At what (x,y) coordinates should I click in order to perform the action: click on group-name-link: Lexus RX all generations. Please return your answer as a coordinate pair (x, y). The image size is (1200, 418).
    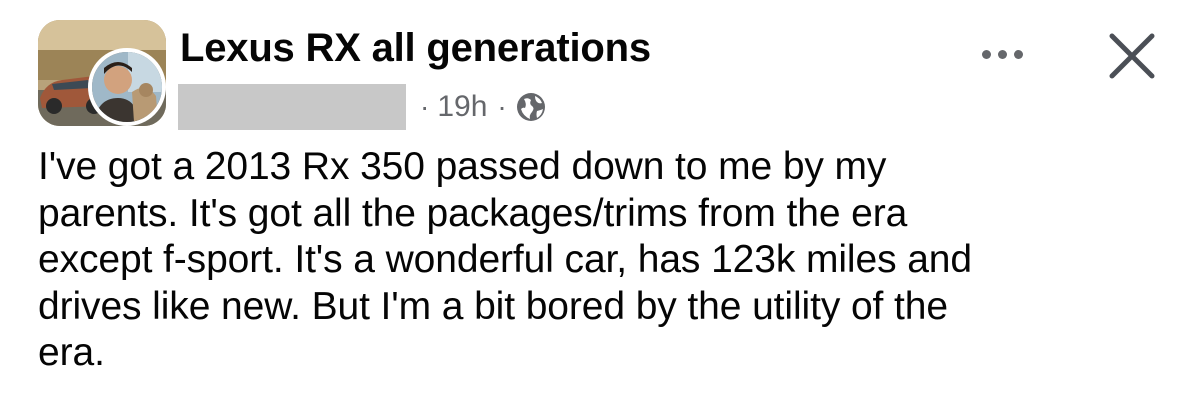
    Looking at the image, I should click on (415, 48).